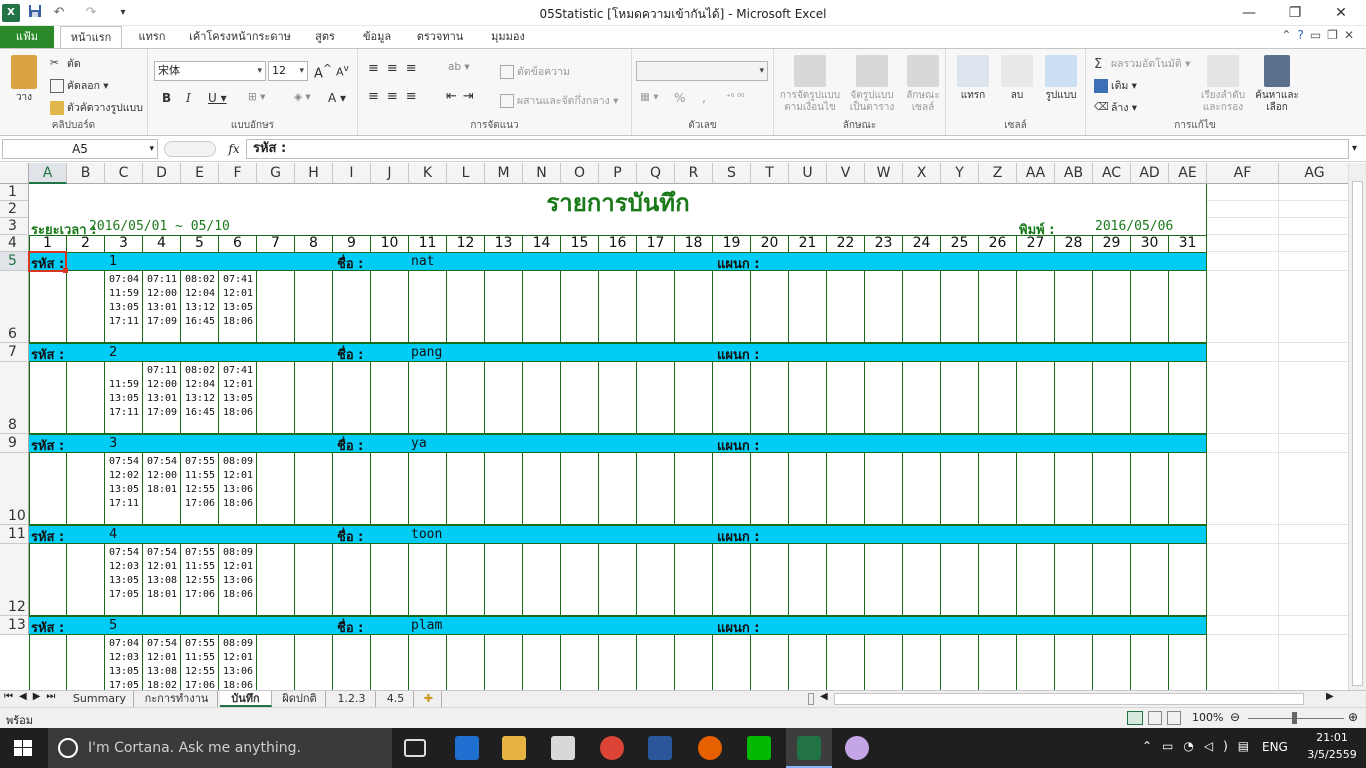 The height and width of the screenshot is (768, 1366). I want to click on font-name-select: 宋体, so click(210, 71).